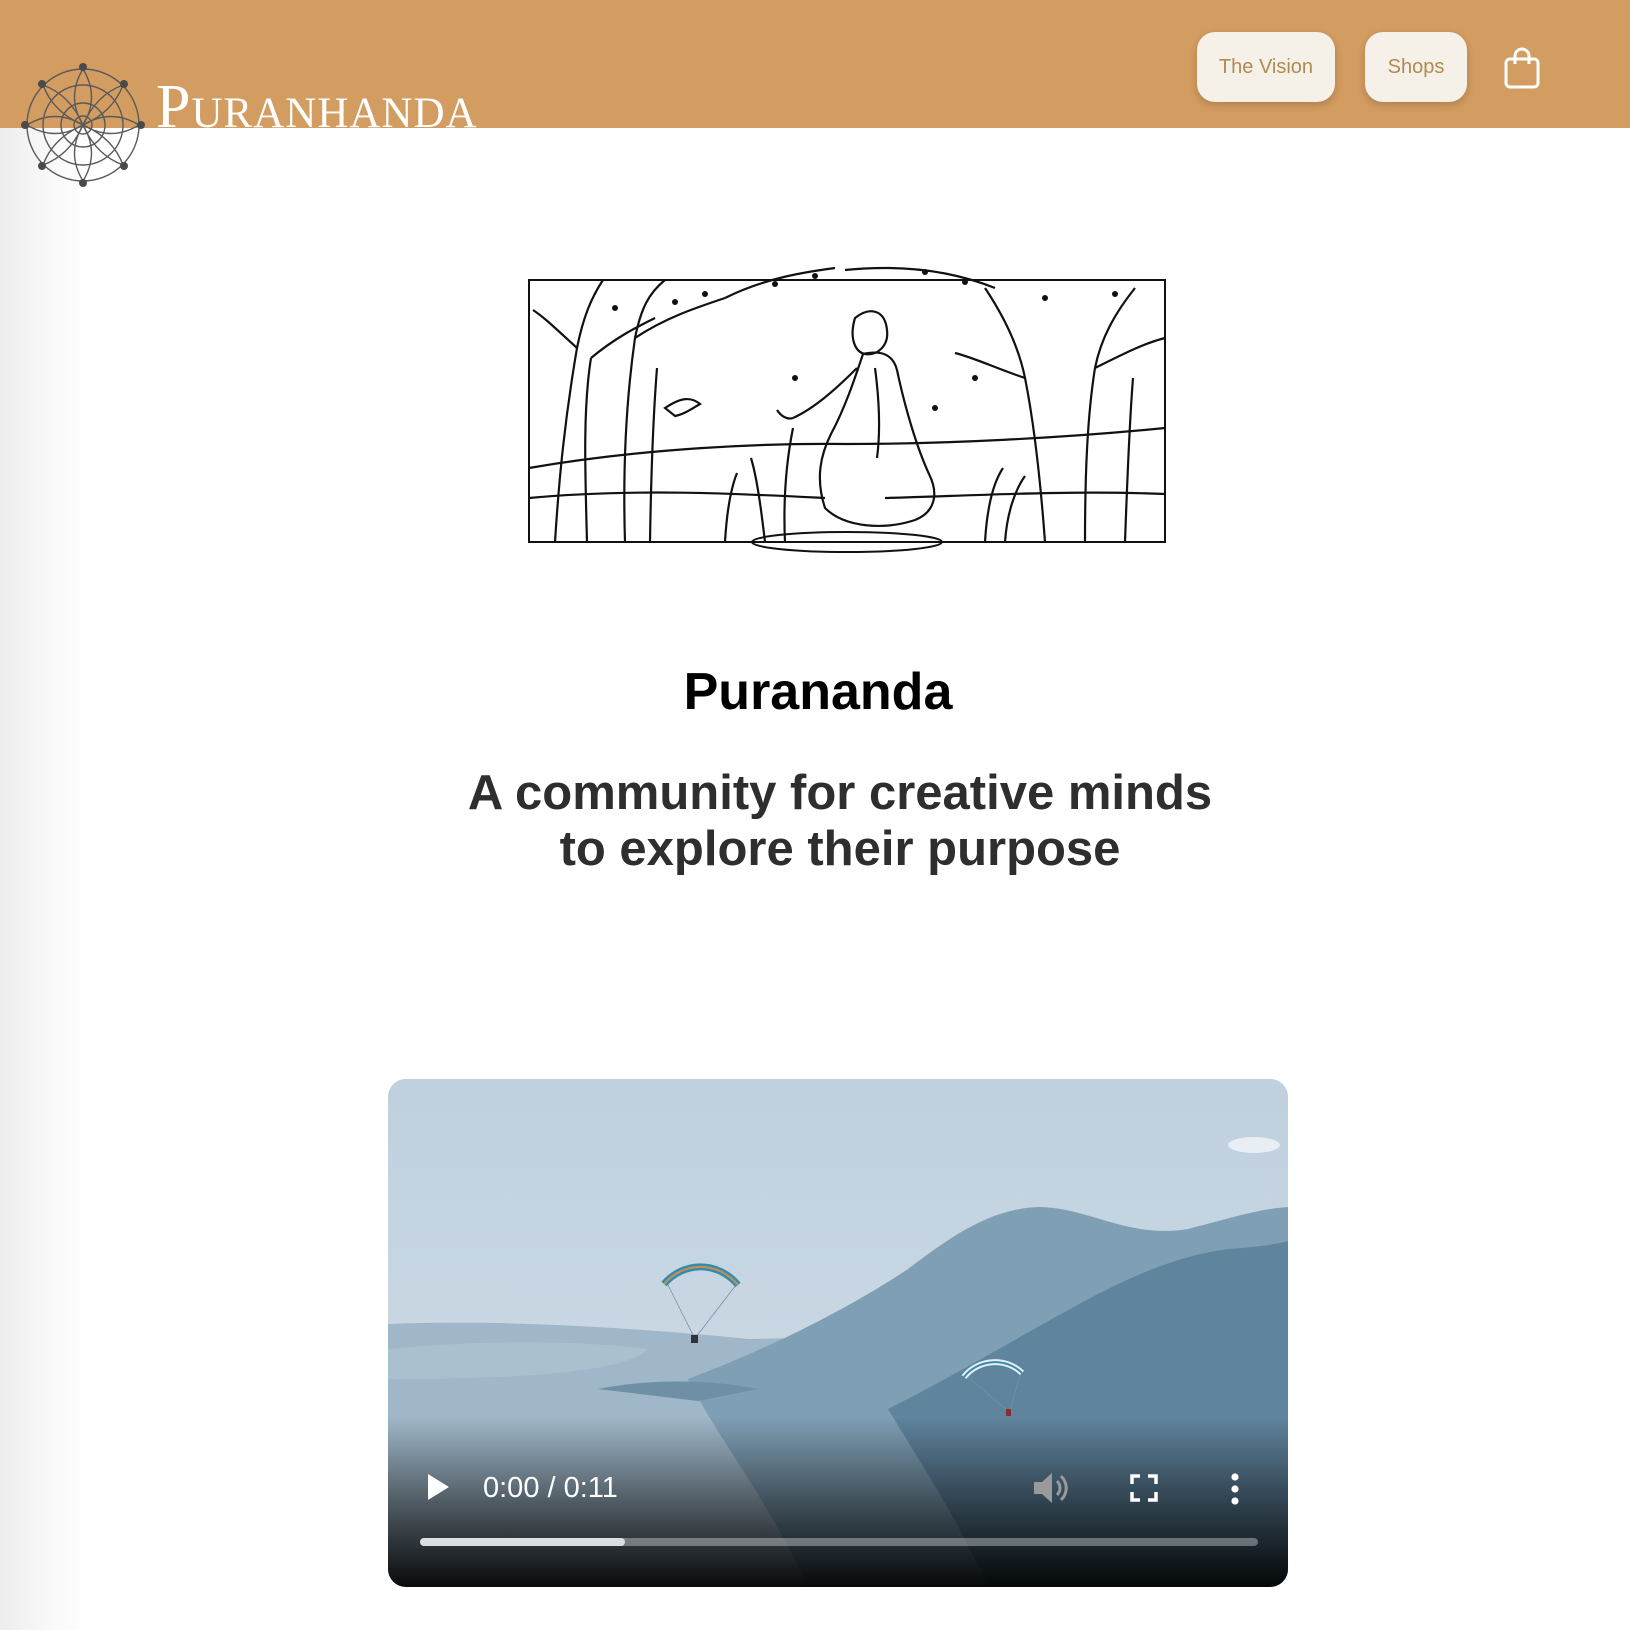  What do you see at coordinates (847, 409) in the screenshot?
I see `woman-in-garden-illustration` at bounding box center [847, 409].